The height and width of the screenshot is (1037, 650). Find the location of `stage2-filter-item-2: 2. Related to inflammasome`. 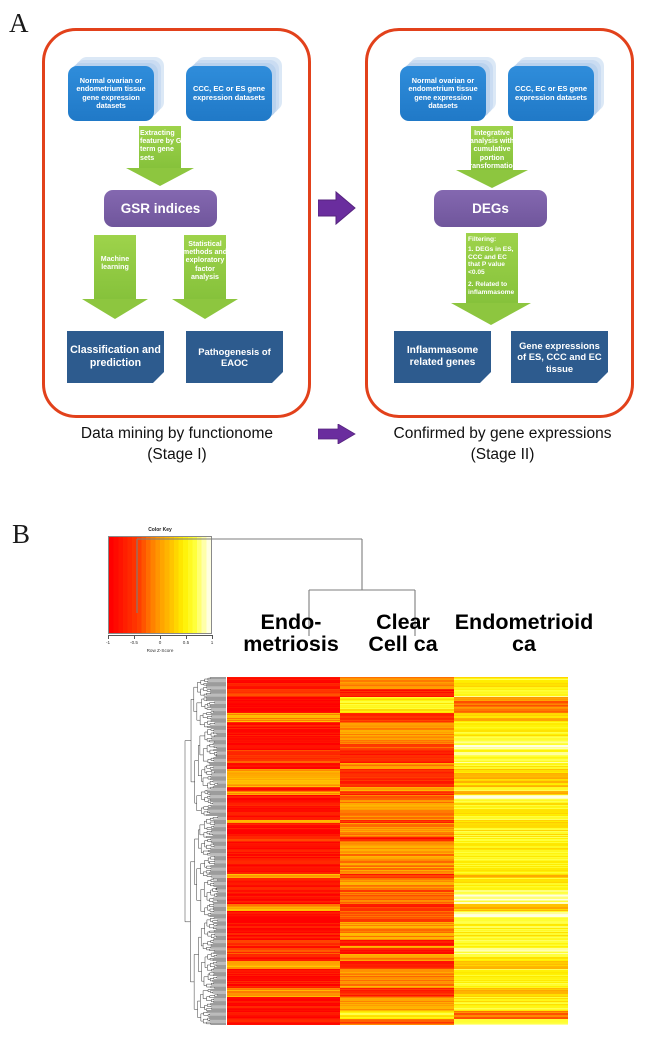

stage2-filter-item-2: 2. Related to inflammasome is located at coordinates (491, 288).